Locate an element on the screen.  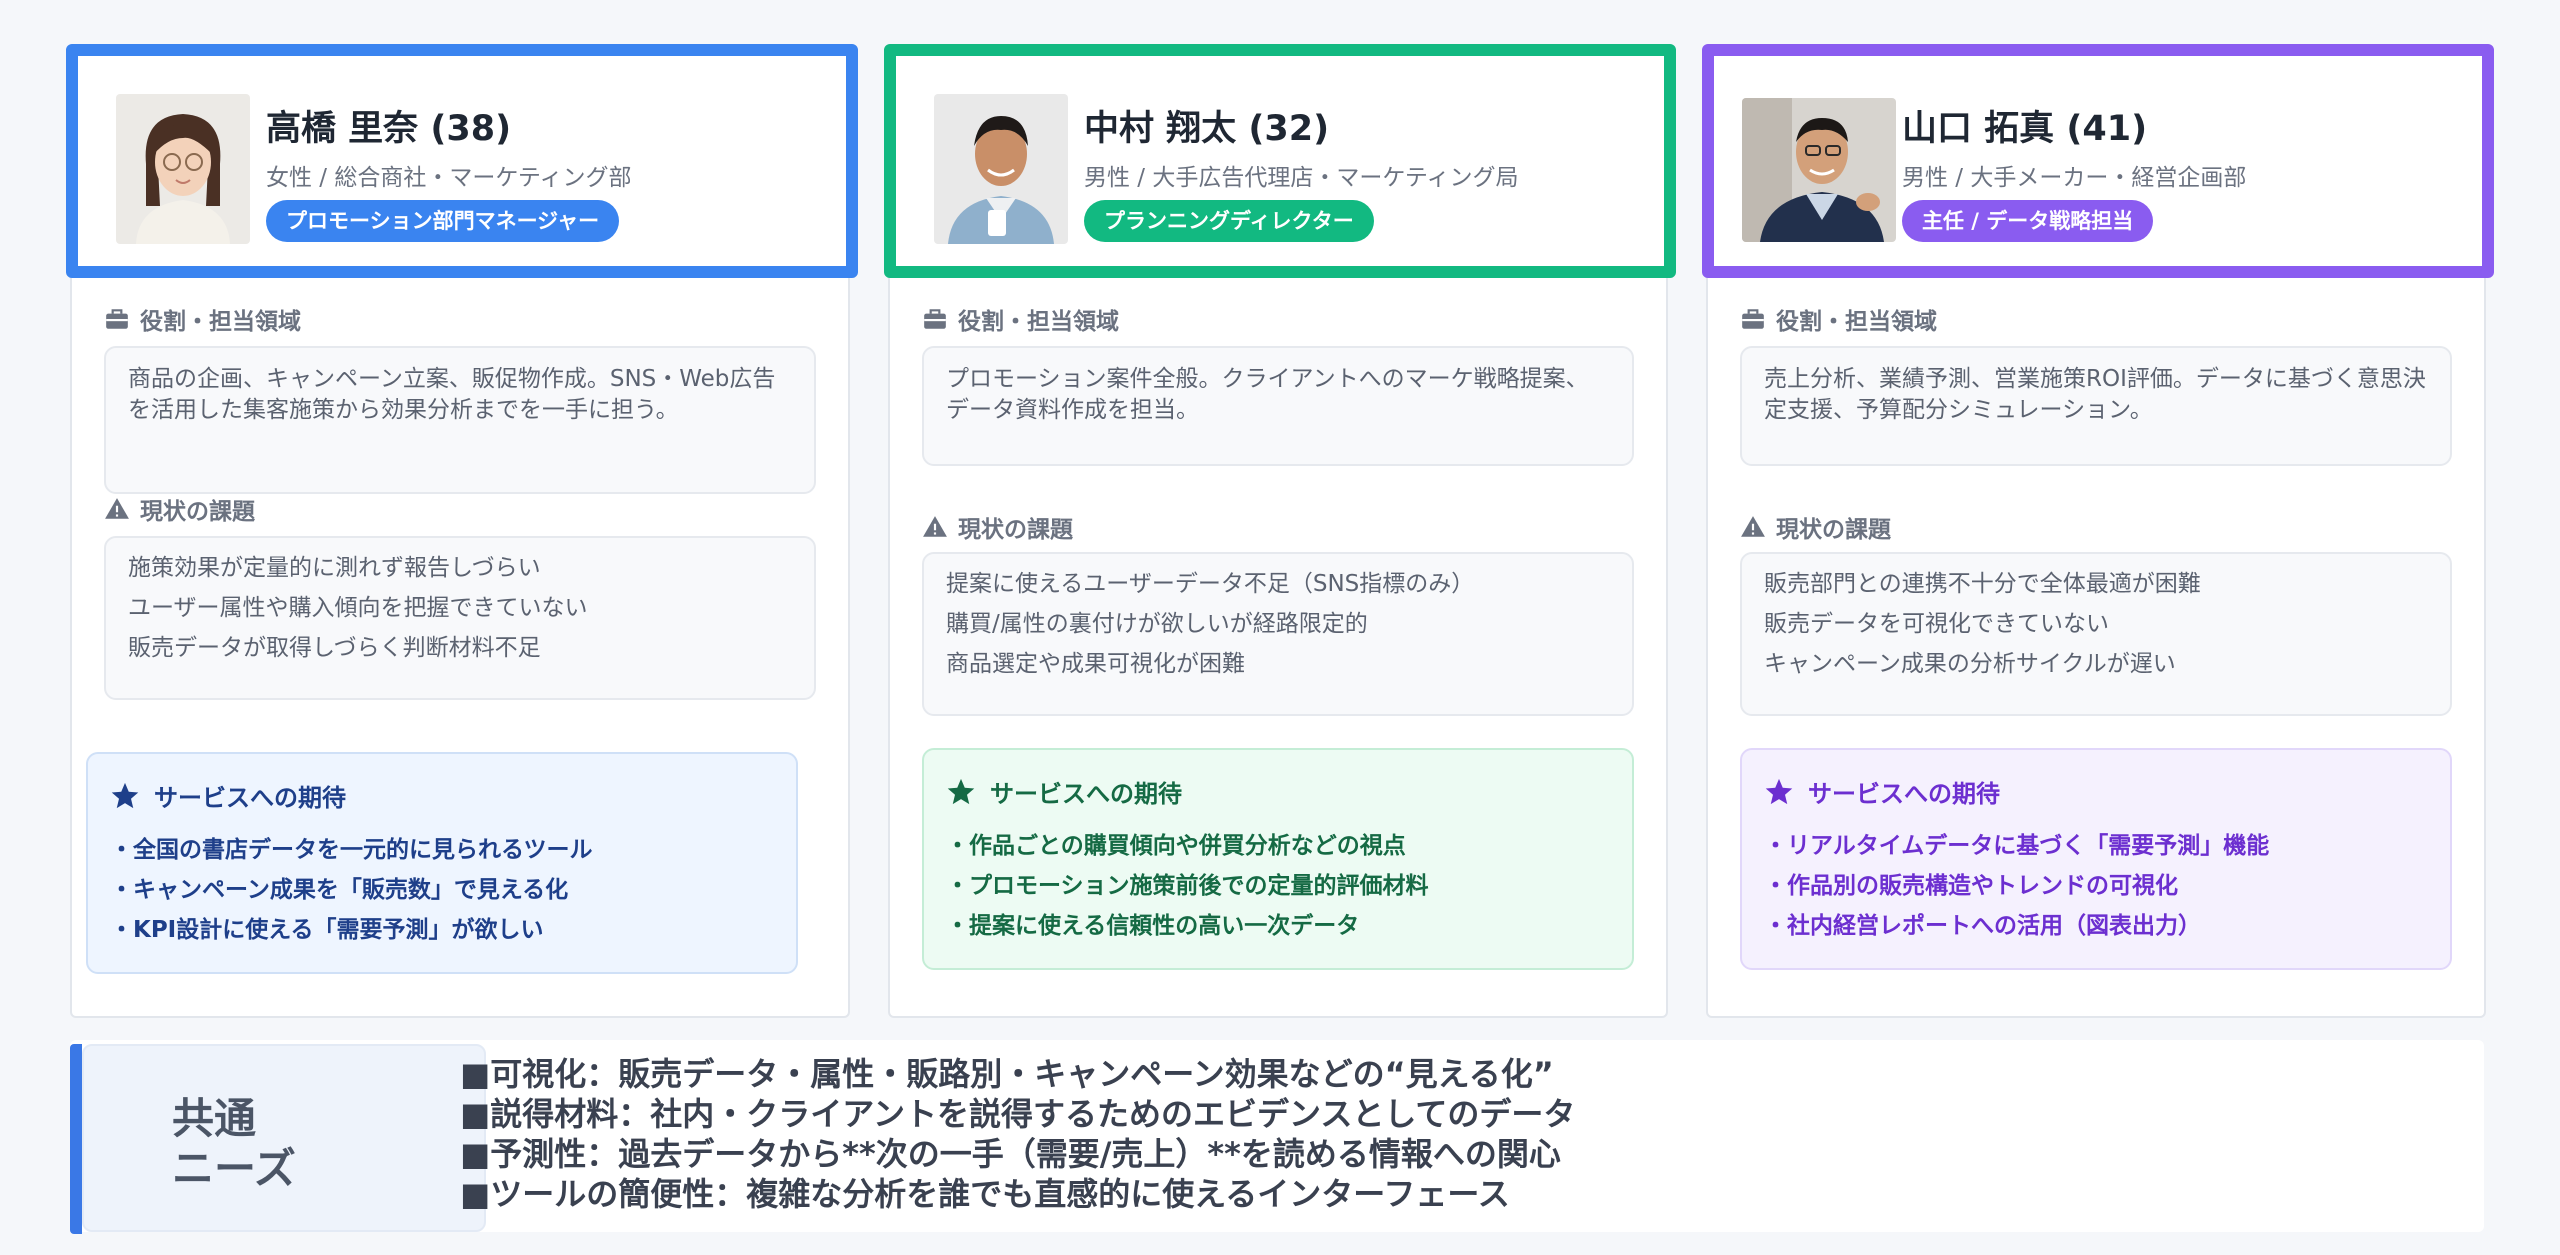
needs-label-box: 共通 ニーズ is located at coordinates (284, 1138).